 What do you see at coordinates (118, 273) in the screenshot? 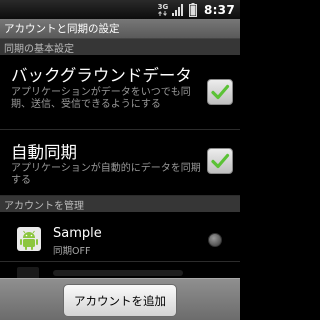
I see `account-name-faded` at bounding box center [118, 273].